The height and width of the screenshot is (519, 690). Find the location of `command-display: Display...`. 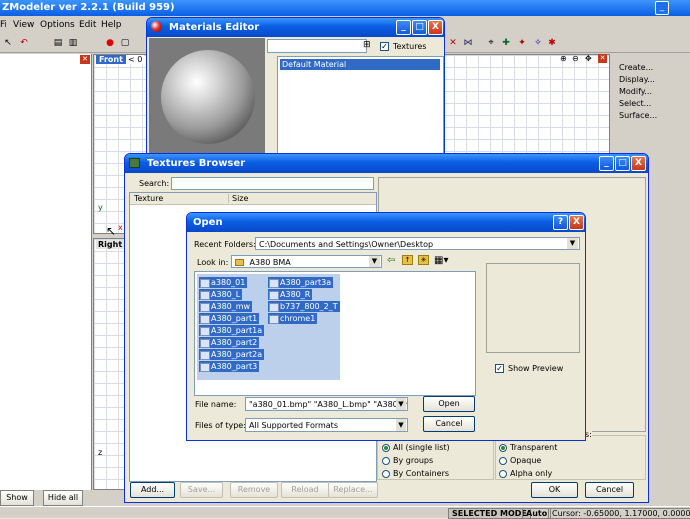

command-display: Display... is located at coordinates (637, 79).